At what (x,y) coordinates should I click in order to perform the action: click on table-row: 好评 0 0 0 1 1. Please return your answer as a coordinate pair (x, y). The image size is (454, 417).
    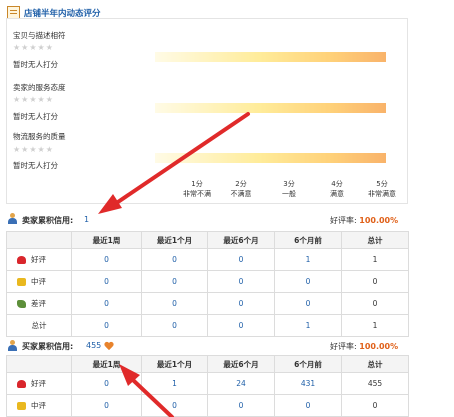
    Looking at the image, I should click on (207, 259).